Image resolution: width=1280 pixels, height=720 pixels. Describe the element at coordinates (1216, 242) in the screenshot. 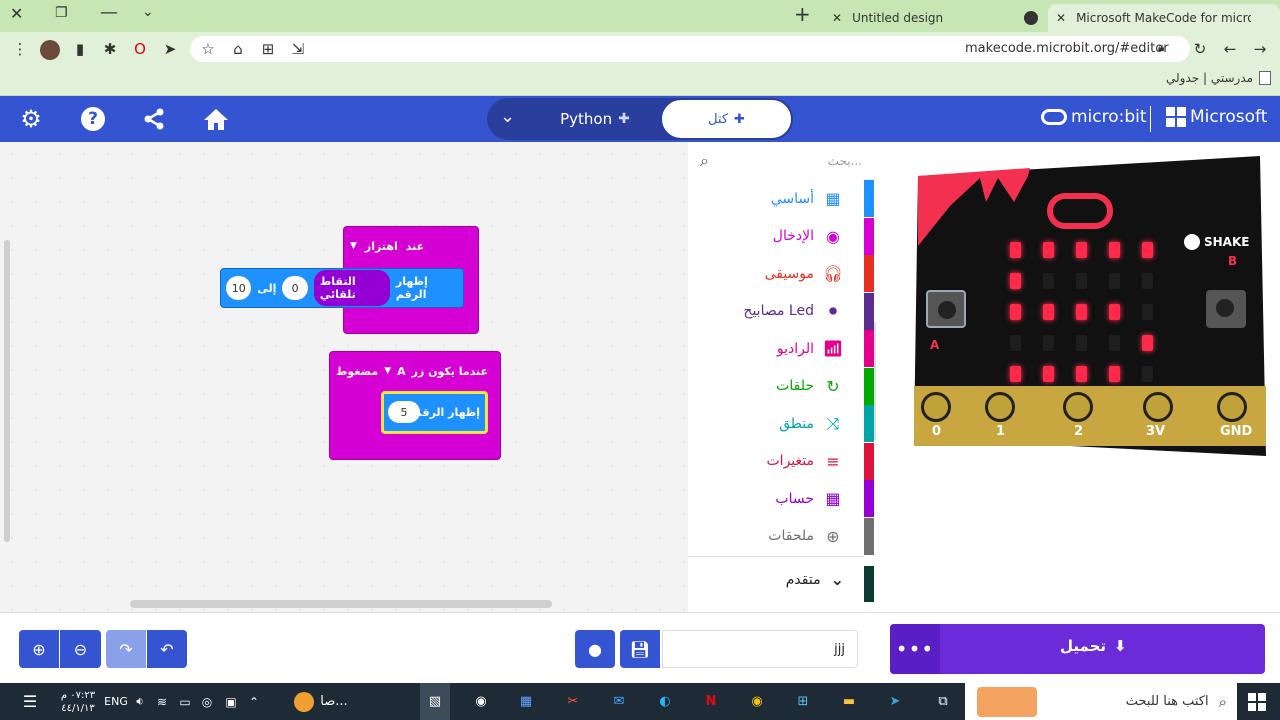

I see `shake-button: SHAKE` at that location.